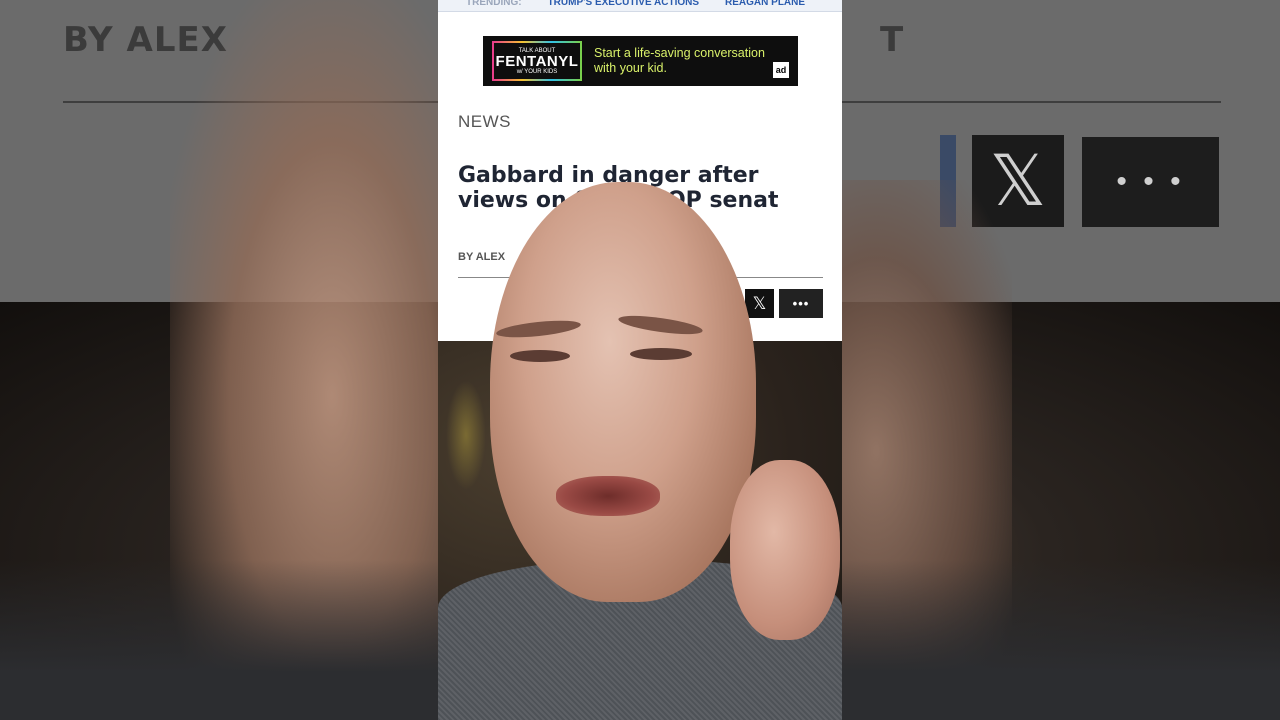  Describe the element at coordinates (623, 4) in the screenshot. I see `trending-link: TRUMP'S EXECUTIVE ACTIONS` at that location.